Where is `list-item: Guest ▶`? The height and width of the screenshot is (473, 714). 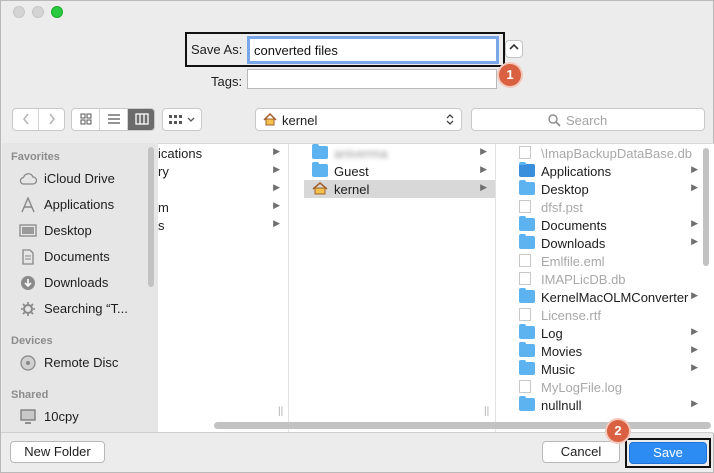 list-item: Guest ▶ is located at coordinates (399, 171).